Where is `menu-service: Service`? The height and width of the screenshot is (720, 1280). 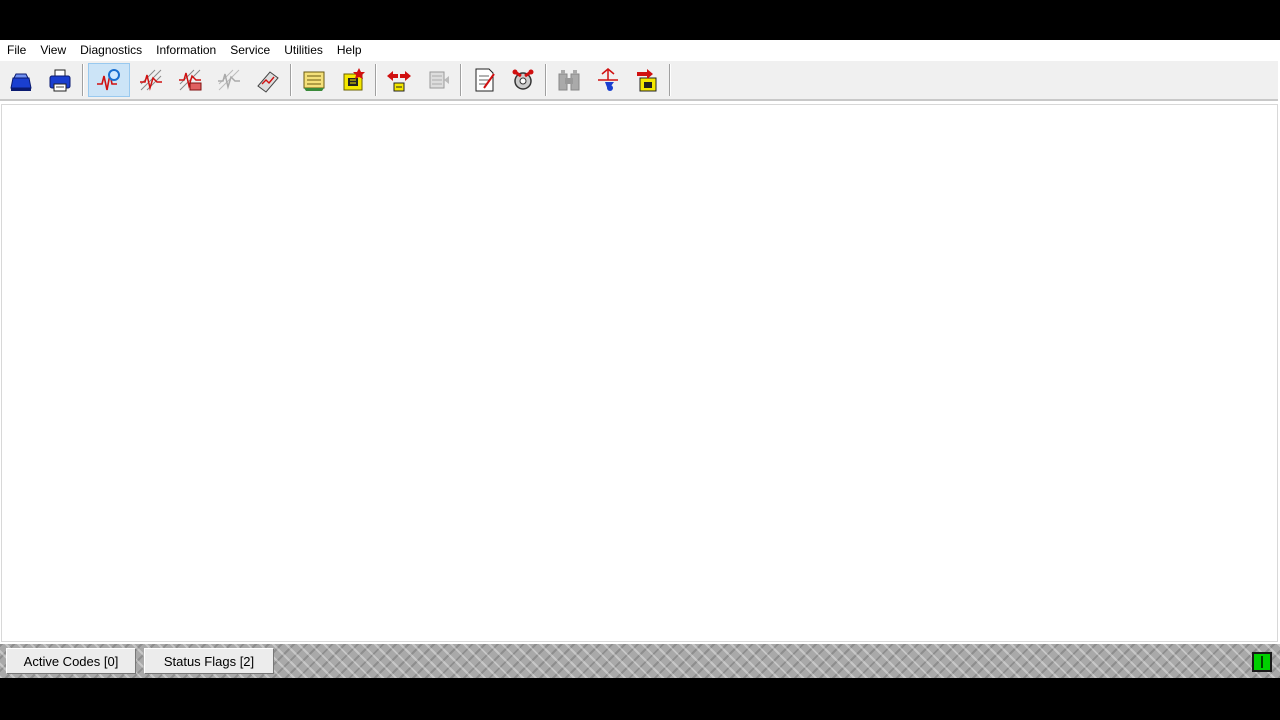 menu-service: Service is located at coordinates (250, 50).